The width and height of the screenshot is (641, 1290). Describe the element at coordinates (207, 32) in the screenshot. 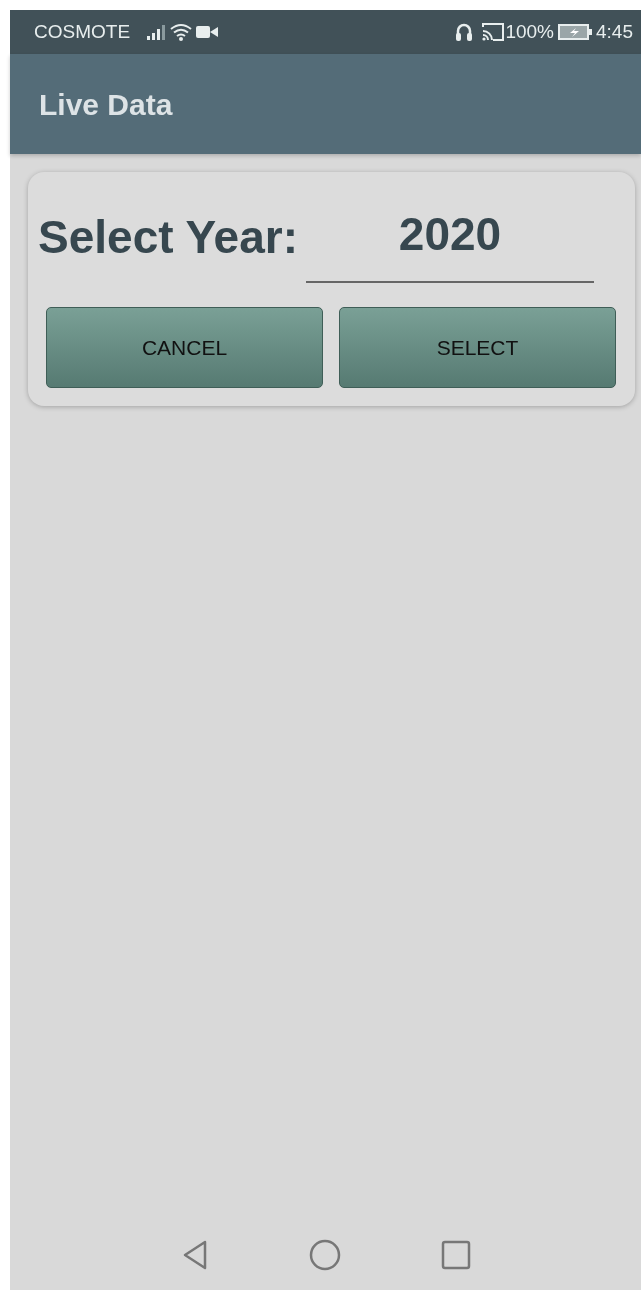

I see `video-icon` at that location.